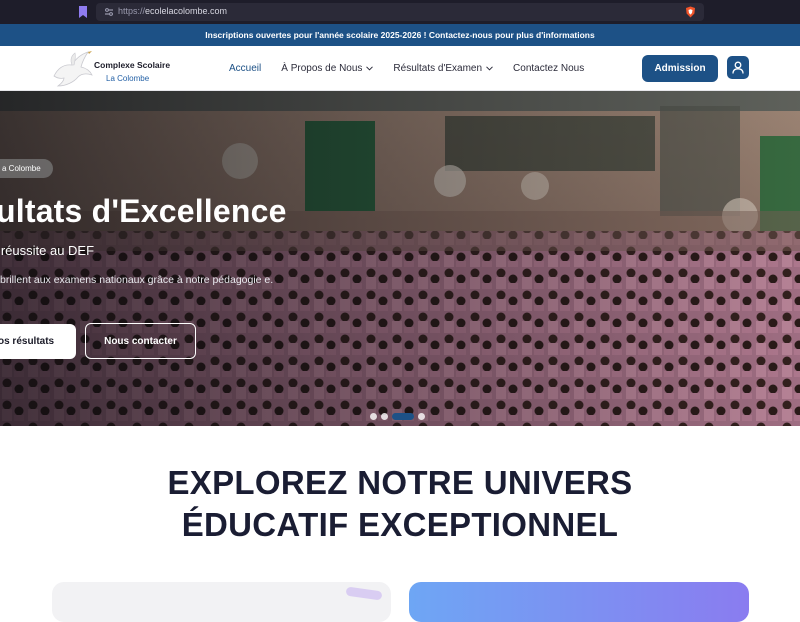 The image size is (800, 622). What do you see at coordinates (579, 602) in the screenshot?
I see `feature-card-right` at bounding box center [579, 602].